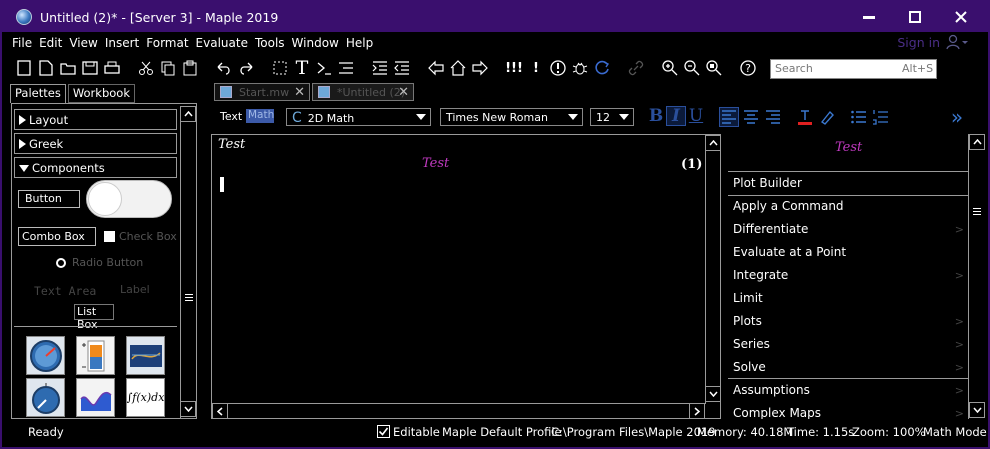 The height and width of the screenshot is (449, 990). What do you see at coordinates (358, 117) in the screenshot?
I see `style-dropdown: C 2D Math` at bounding box center [358, 117].